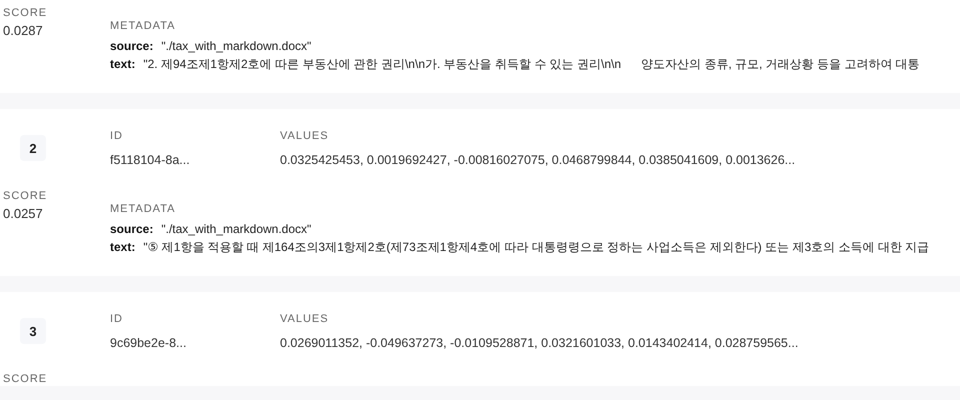  What do you see at coordinates (23, 30) in the screenshot?
I see `score-value: 0.0287` at bounding box center [23, 30].